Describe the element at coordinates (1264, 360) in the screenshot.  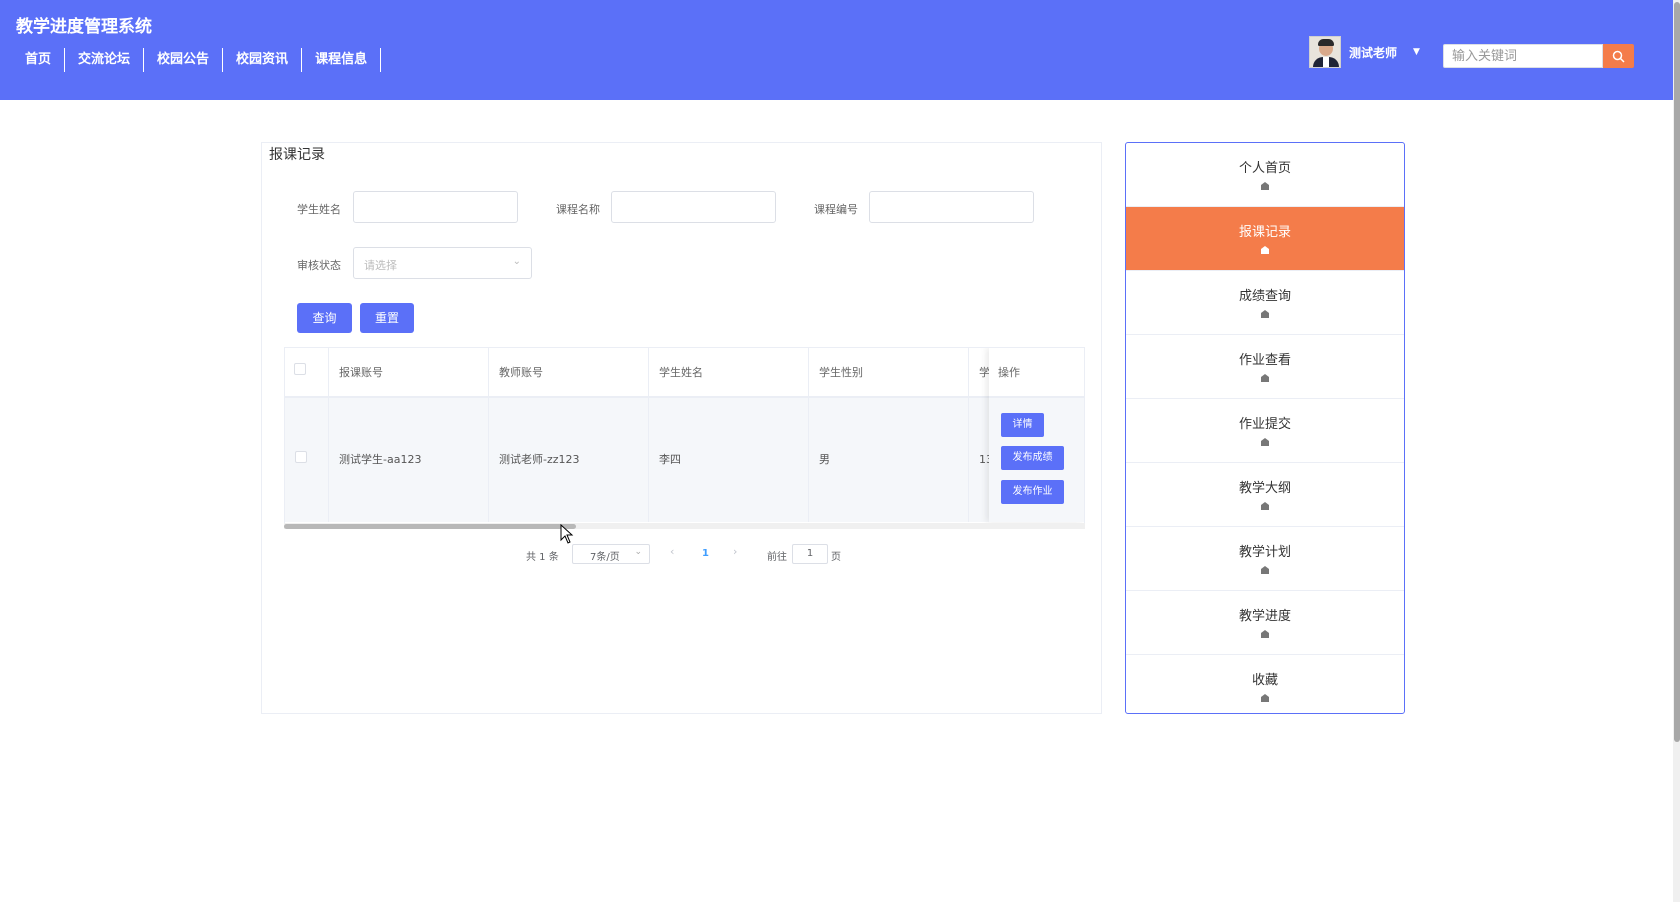
I see `menu-label: 作业查看` at that location.